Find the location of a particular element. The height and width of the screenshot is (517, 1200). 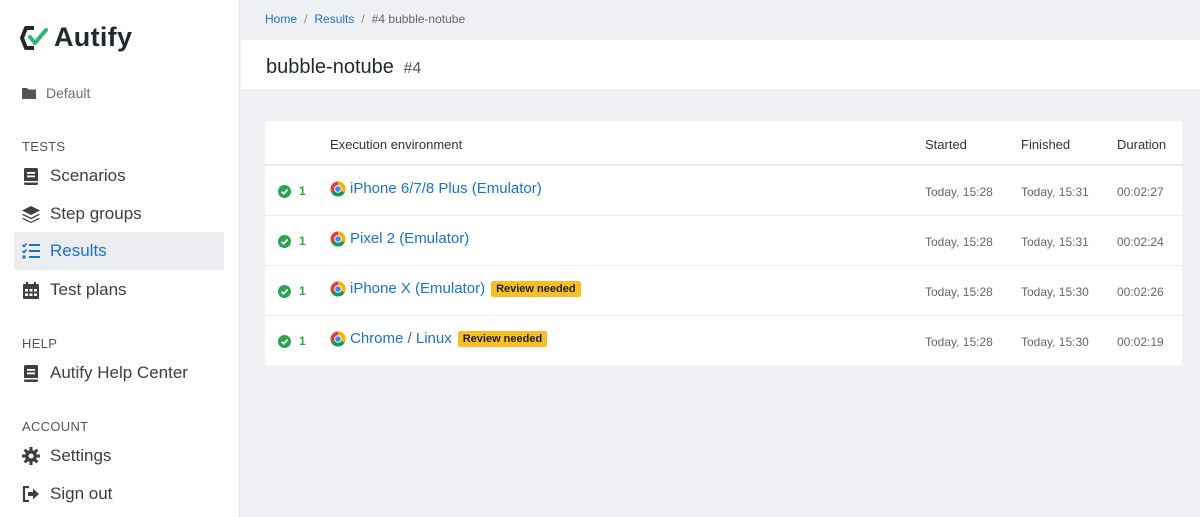

breadcrumb-results-link: Results is located at coordinates (334, 19).